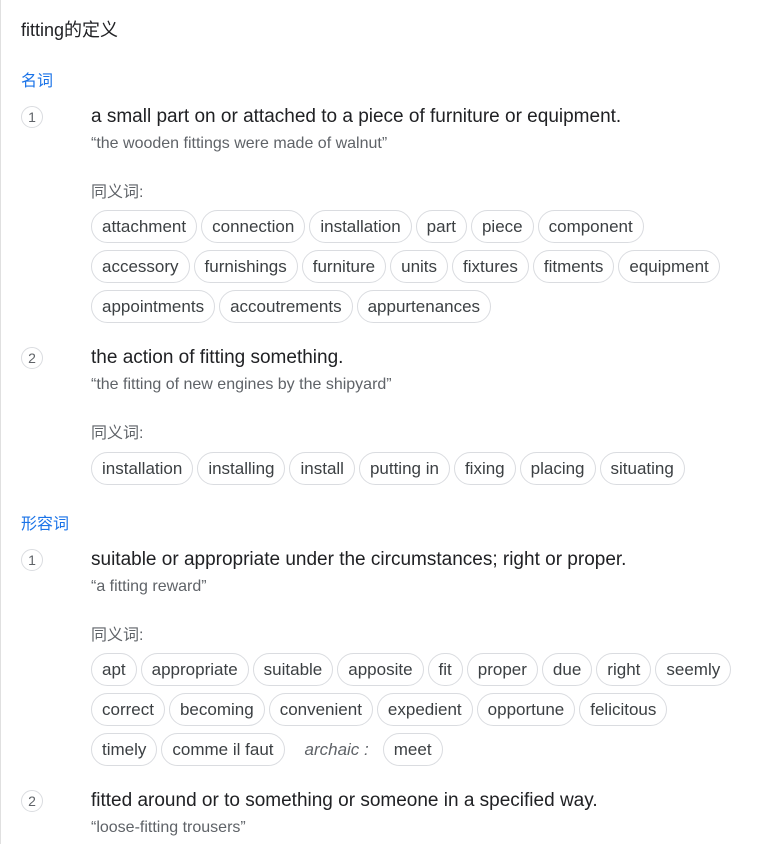  I want to click on synonym-chip: opportune, so click(526, 709).